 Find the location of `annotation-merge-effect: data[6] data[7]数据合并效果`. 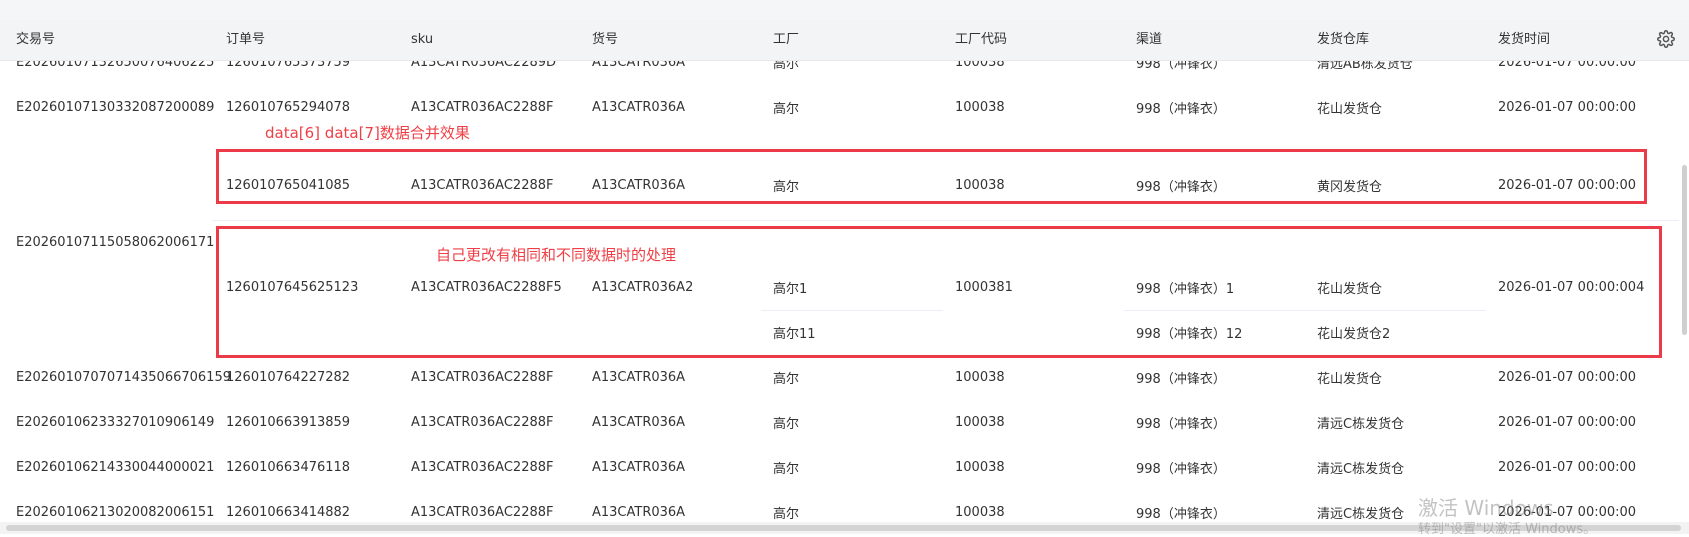

annotation-merge-effect: data[6] data[7]数据合并效果 is located at coordinates (367, 133).